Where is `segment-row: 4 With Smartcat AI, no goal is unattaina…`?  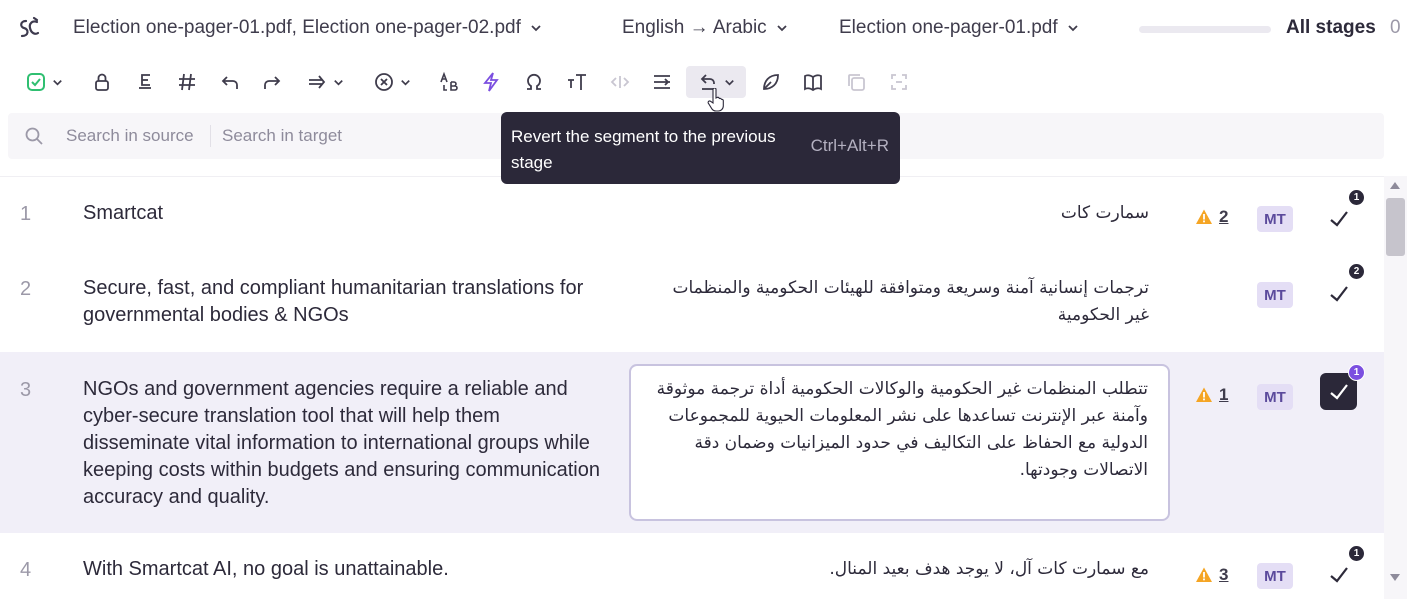 segment-row: 4 With Smartcat AI, no goal is unattaina… is located at coordinates (692, 566).